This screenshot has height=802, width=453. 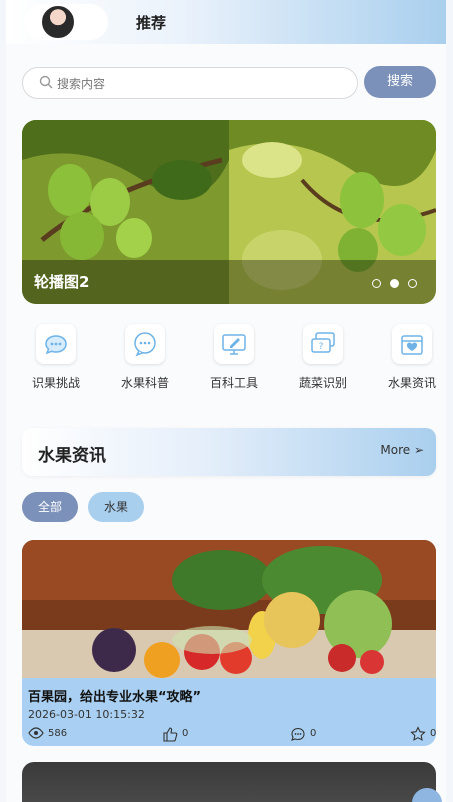 What do you see at coordinates (402, 450) in the screenshot?
I see `more-link: More ➢` at bounding box center [402, 450].